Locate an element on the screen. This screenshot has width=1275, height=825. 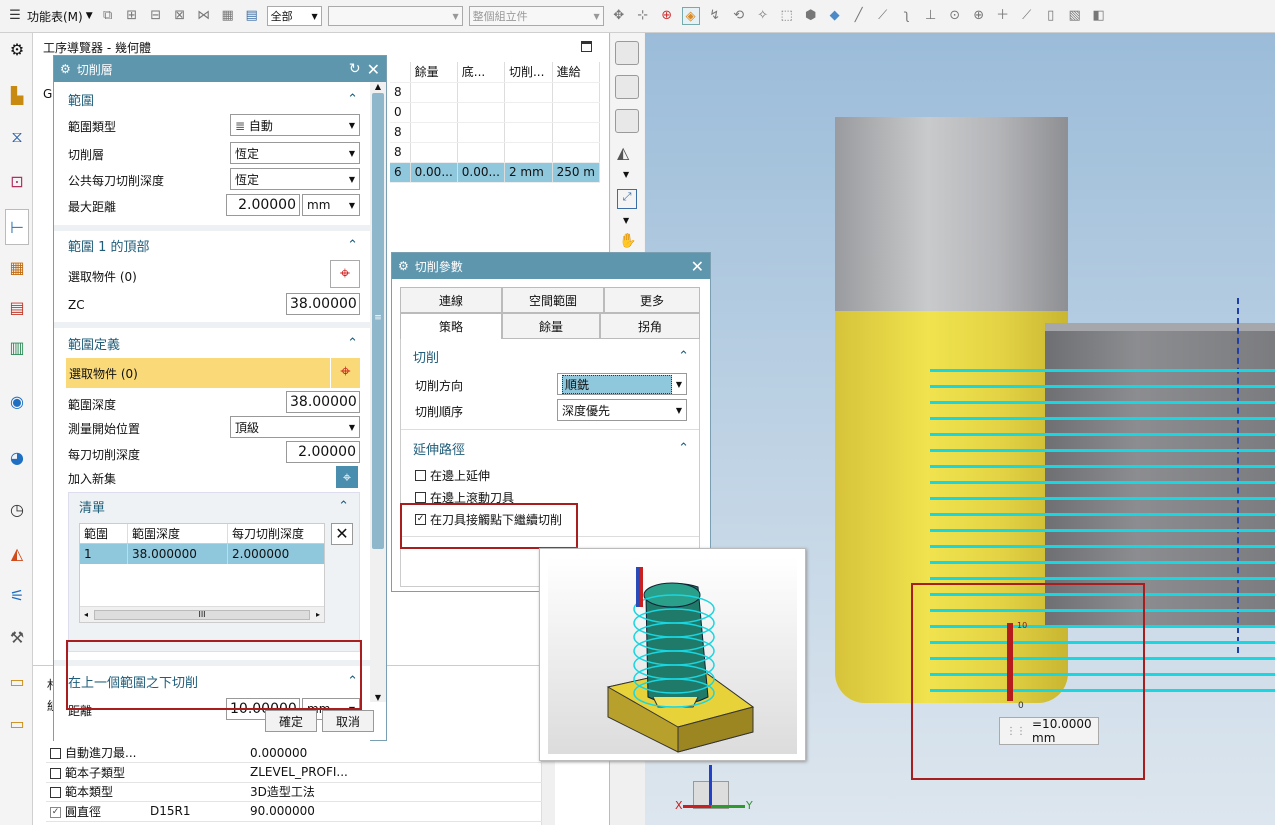
fit-view-icon: ⤢ is located at coordinates (627, 199).